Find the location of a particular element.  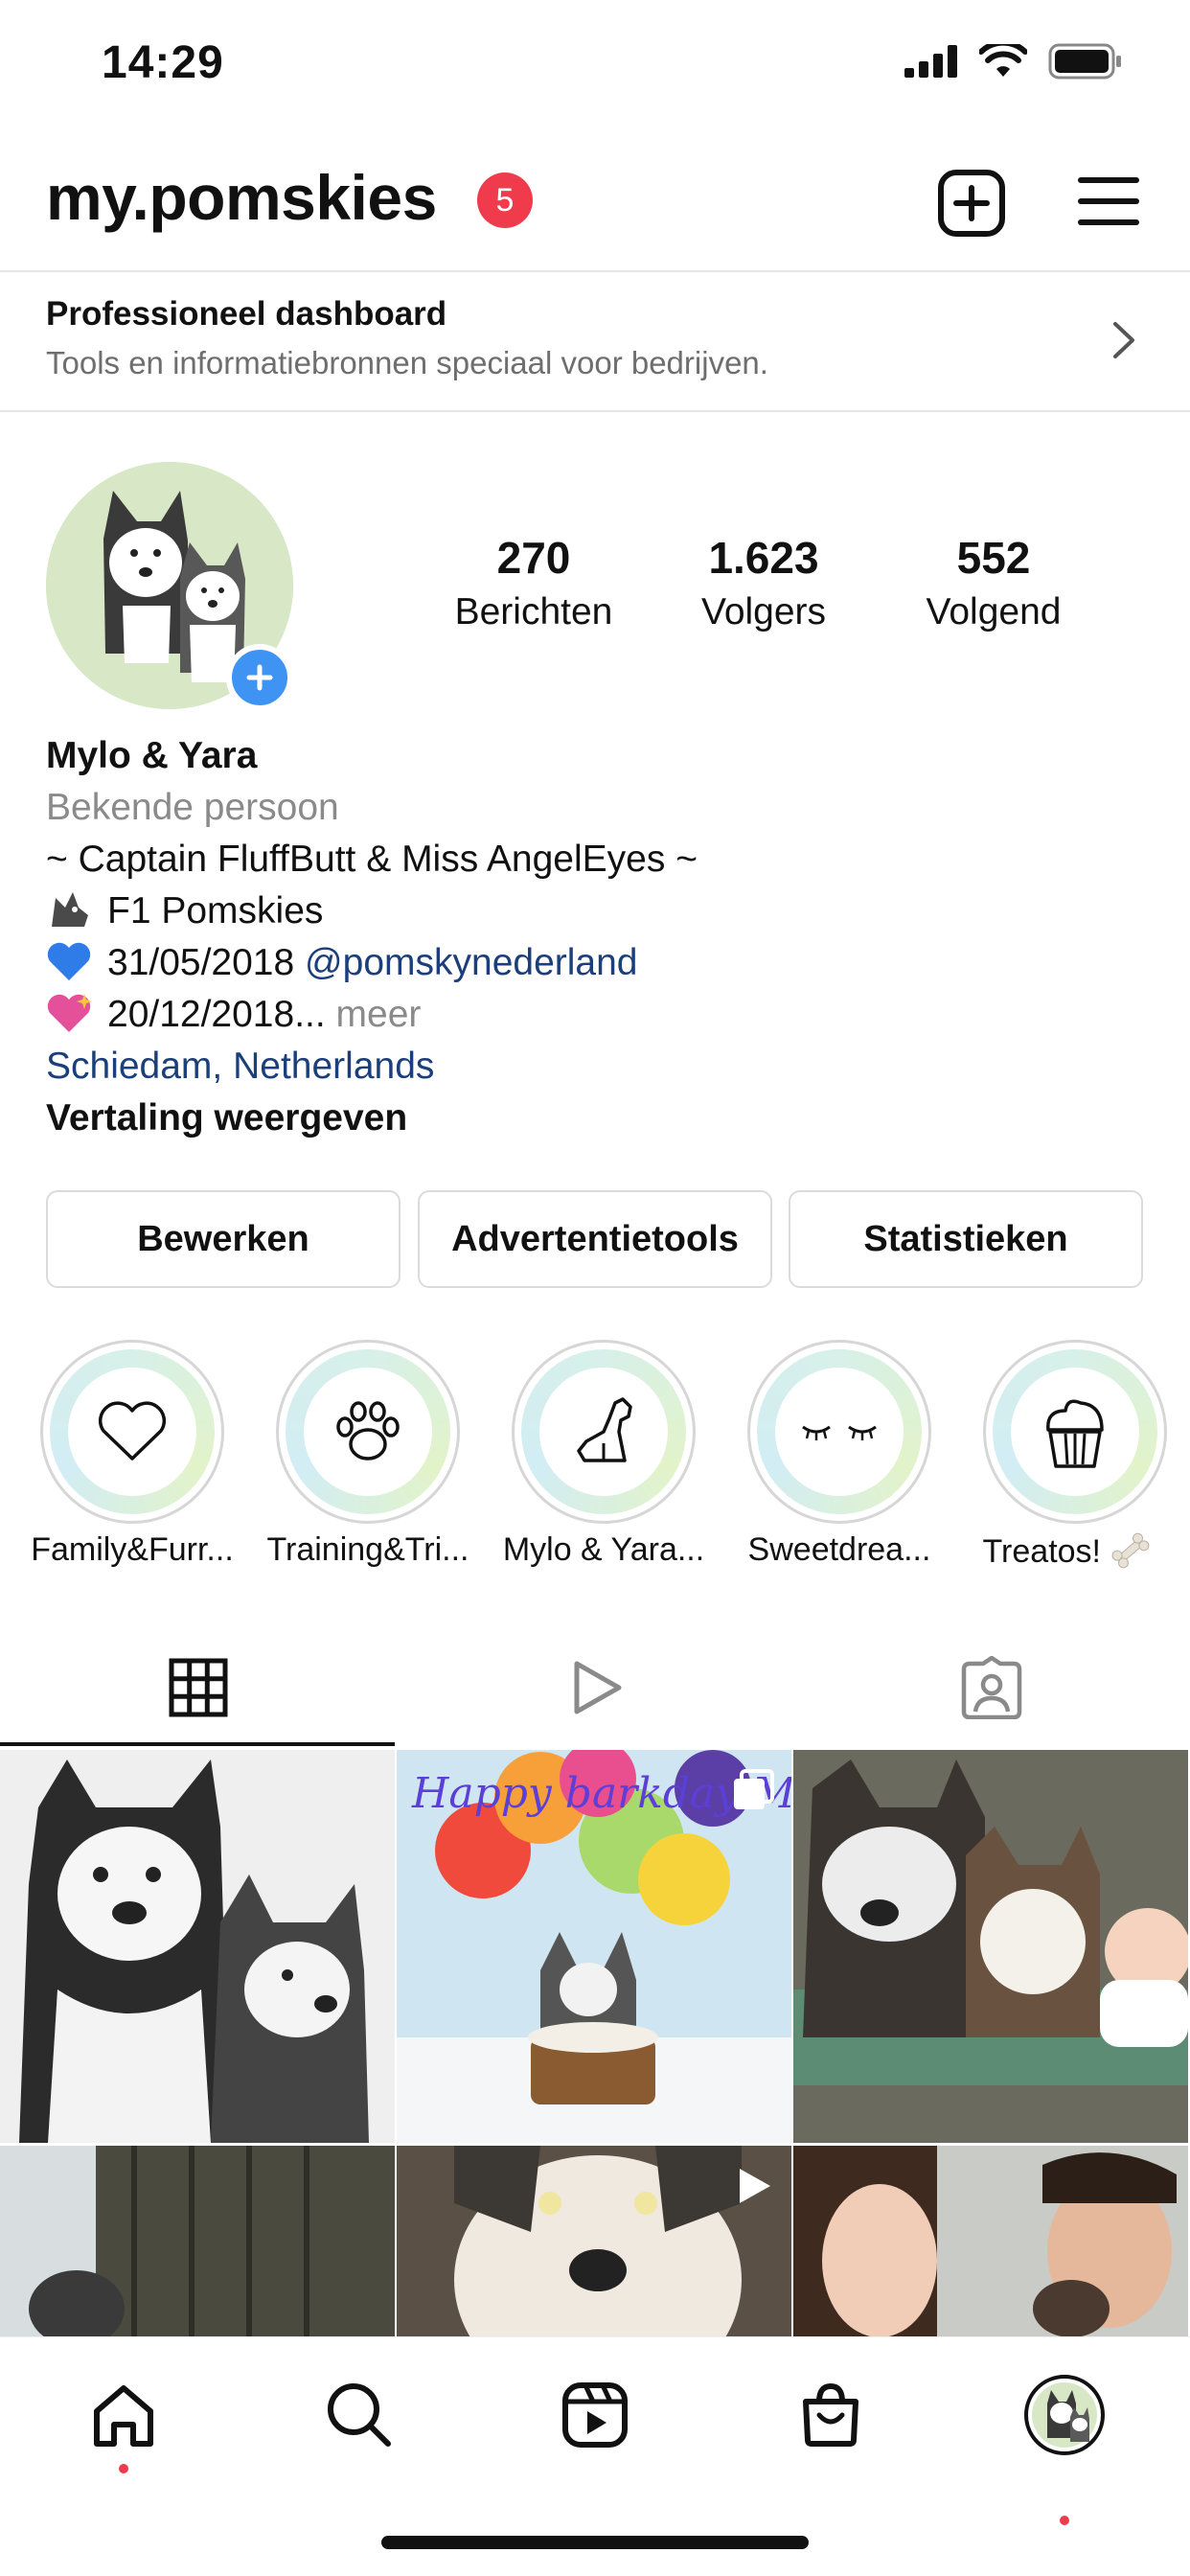

ad-tools-button: Advertentietools is located at coordinates (595, 1239).